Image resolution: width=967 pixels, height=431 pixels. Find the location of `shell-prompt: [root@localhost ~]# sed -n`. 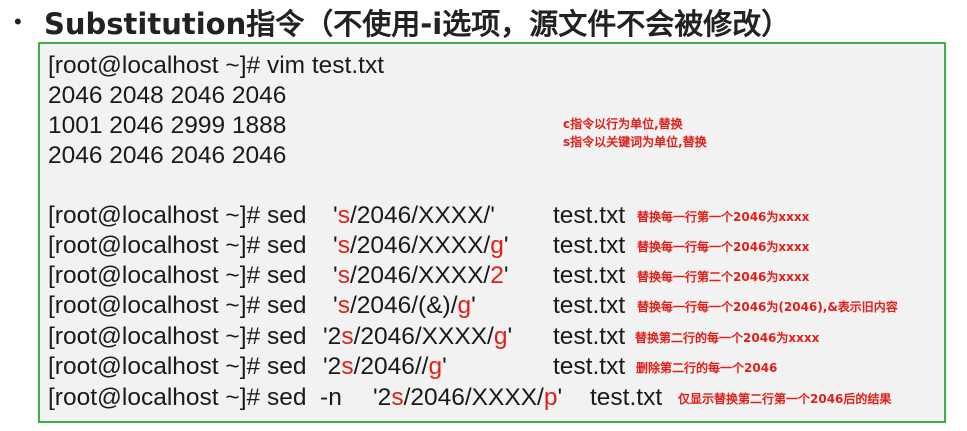

shell-prompt: [root@localhost ~]# sed -n is located at coordinates (202, 397).